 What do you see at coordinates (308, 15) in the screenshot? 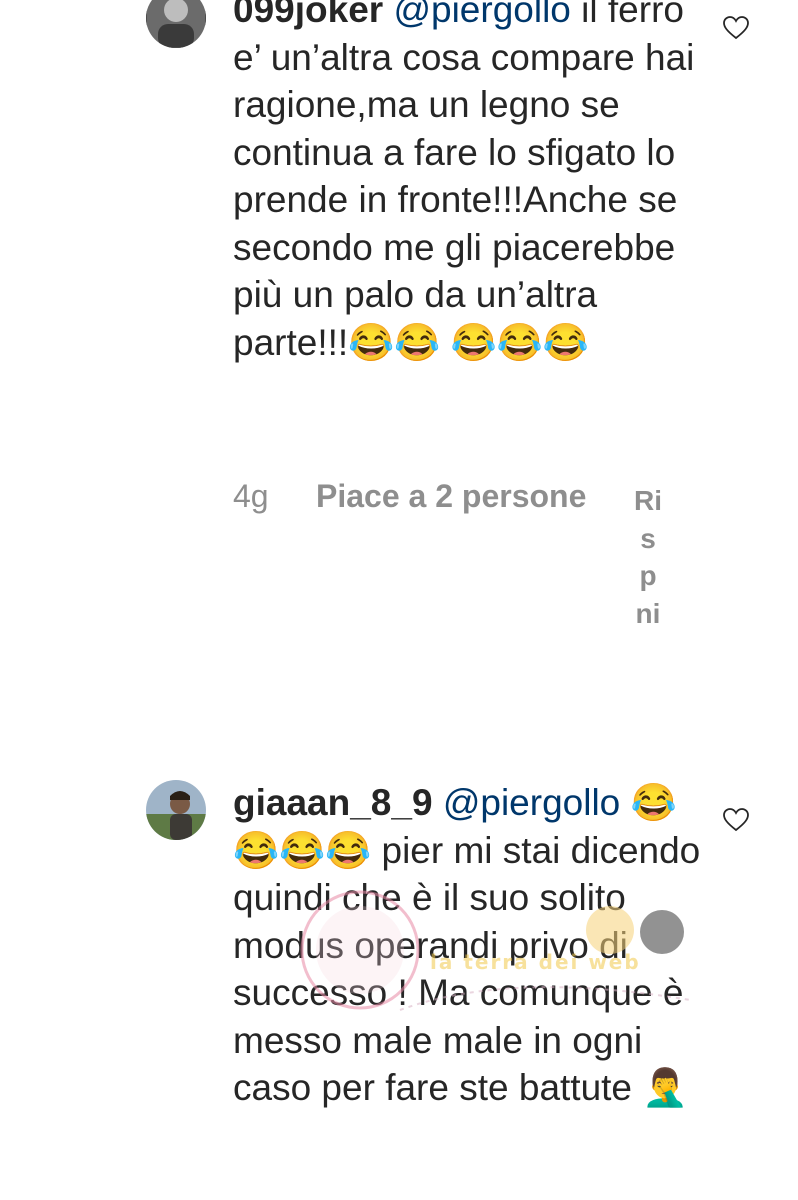
I see `comment-username: 099joker` at bounding box center [308, 15].